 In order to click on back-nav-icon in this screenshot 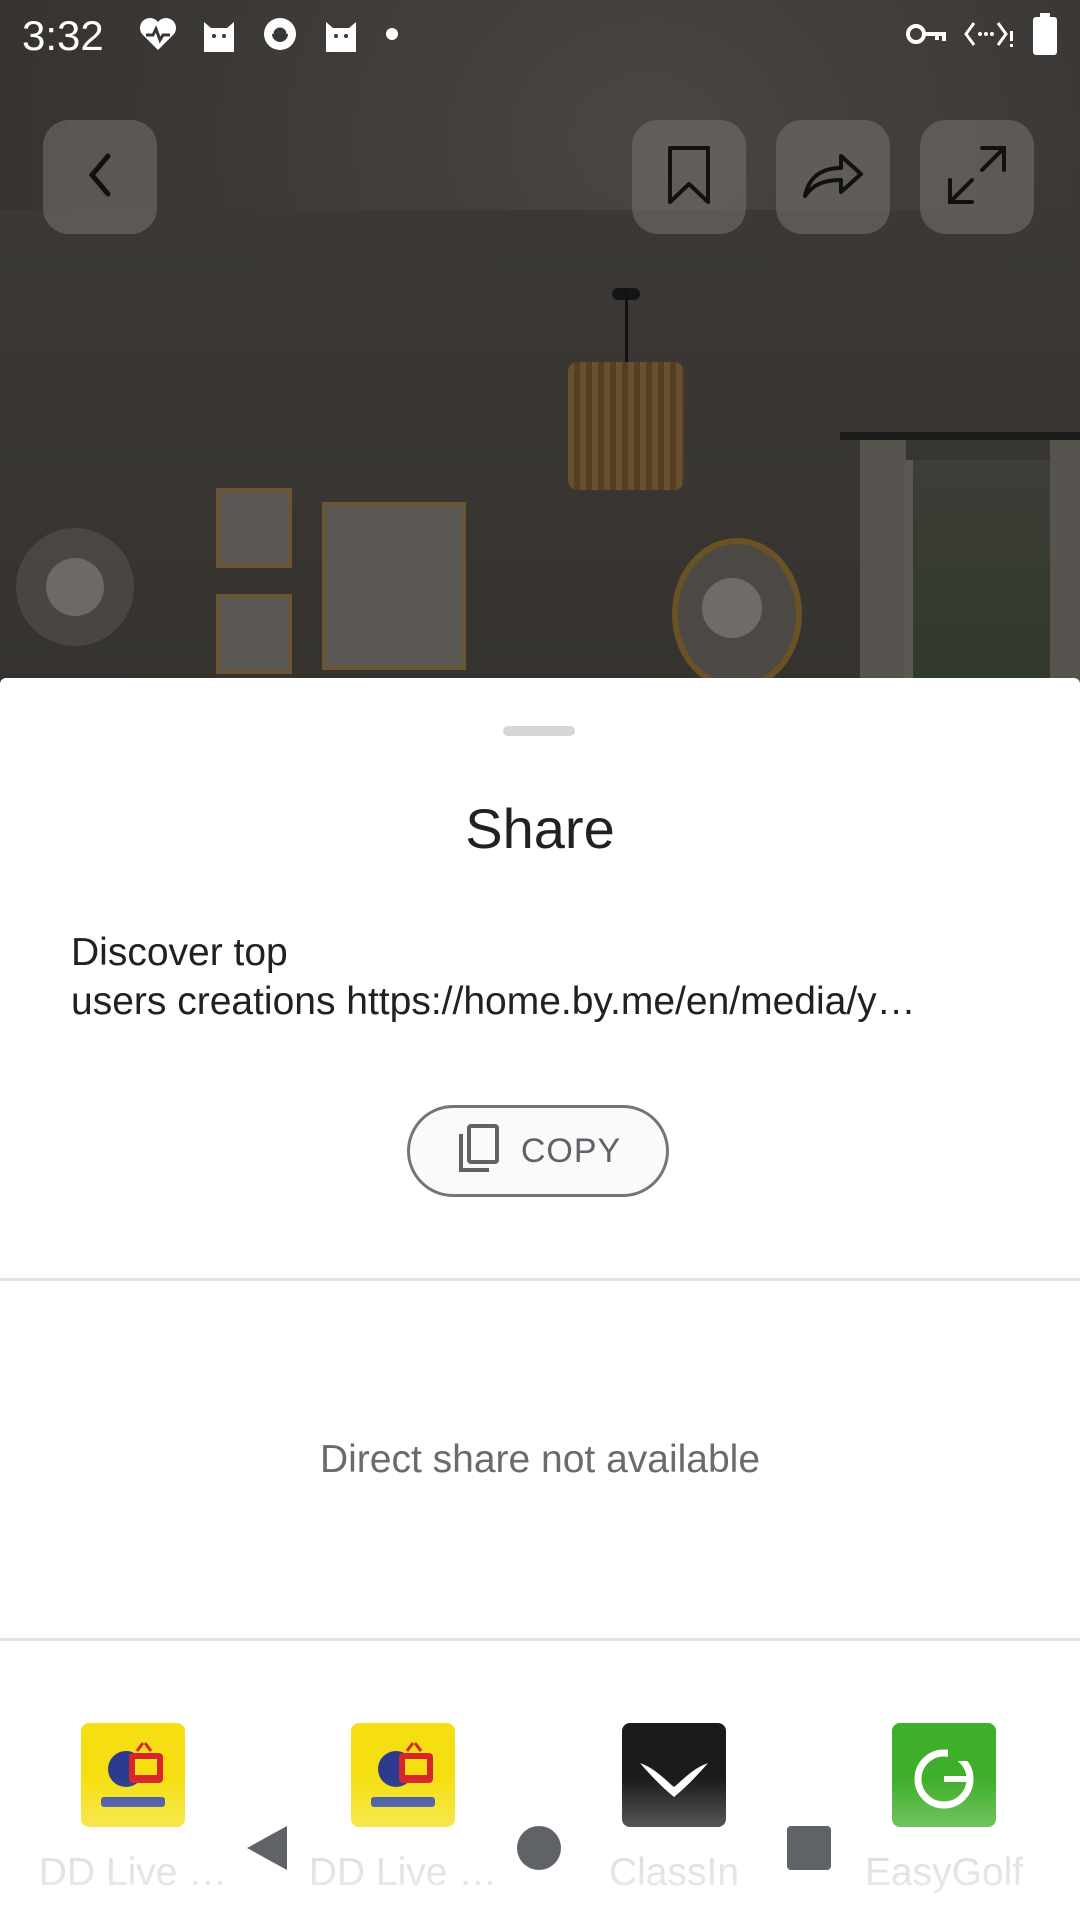, I will do `click(266, 1850)`.